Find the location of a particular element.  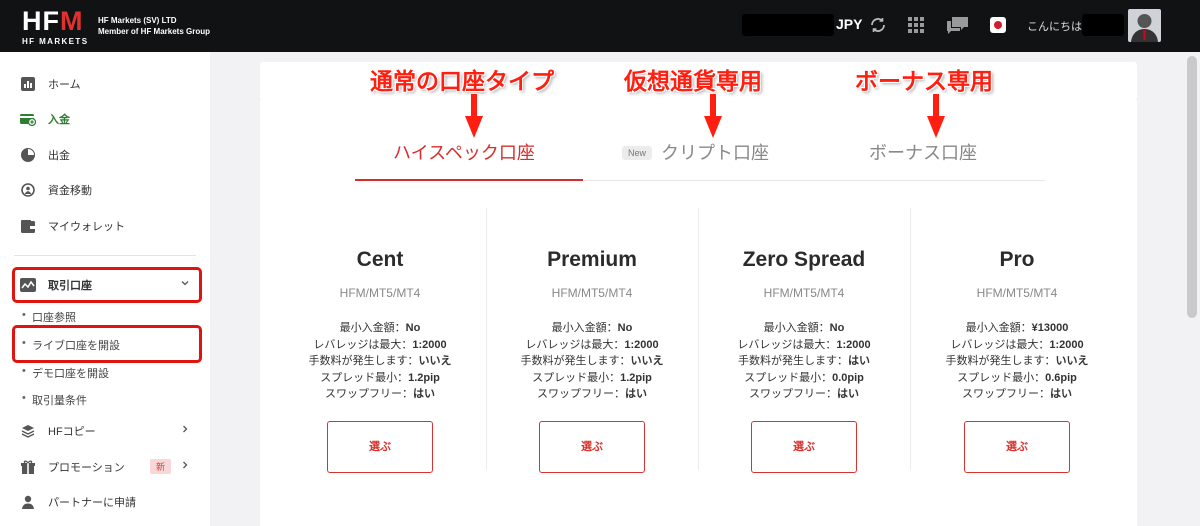

annotation-crypto-account: 仮想通貨専用 is located at coordinates (693, 82).